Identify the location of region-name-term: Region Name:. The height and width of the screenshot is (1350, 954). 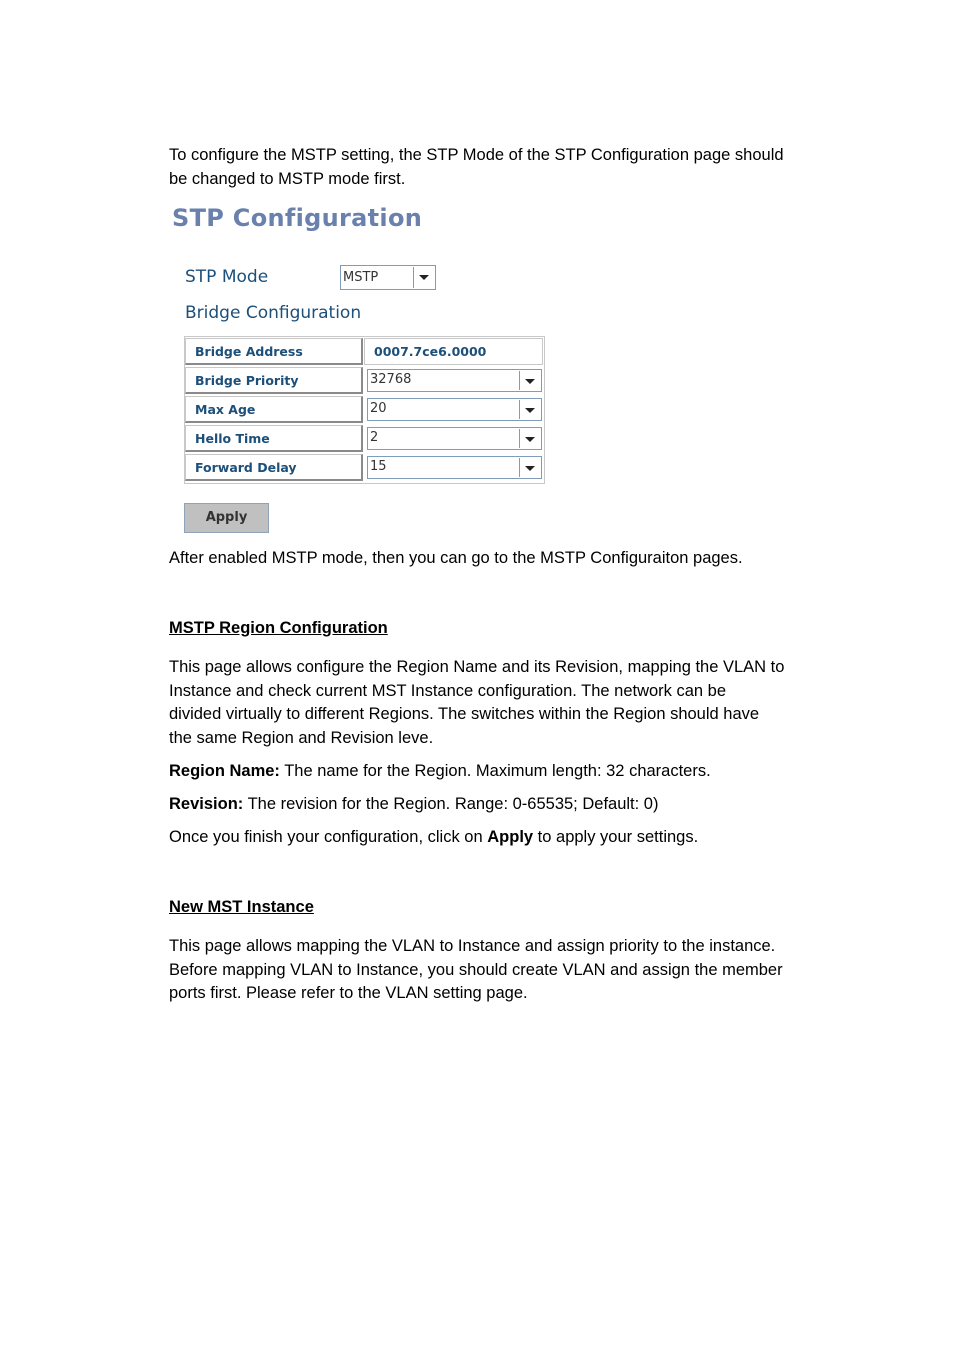
(224, 771).